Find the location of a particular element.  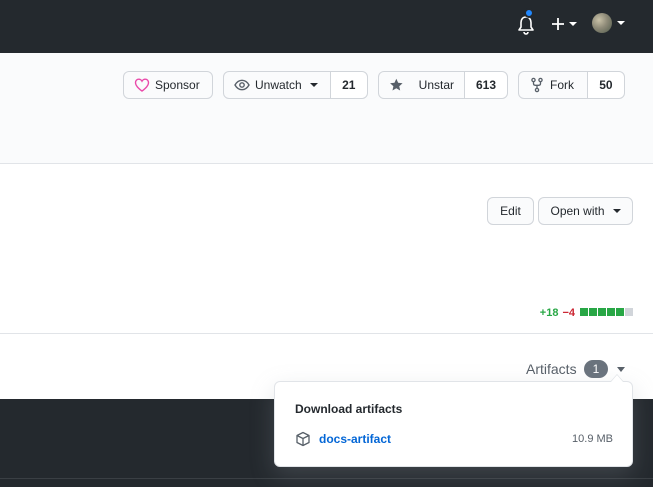

diffstat-deletions: −4 is located at coordinates (568, 313).